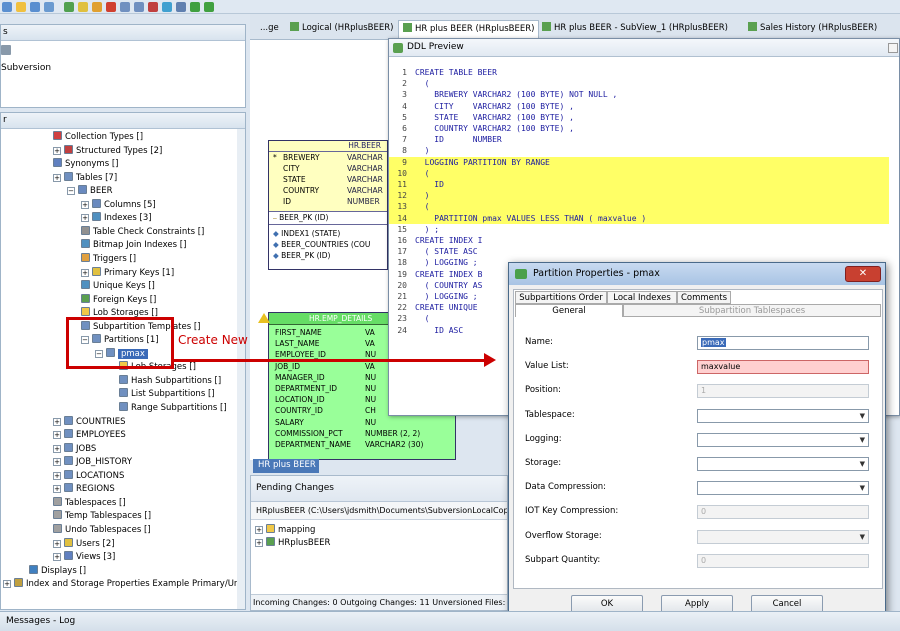 The height and width of the screenshot is (631, 900). I want to click on undo-icon, so click(195, 7).